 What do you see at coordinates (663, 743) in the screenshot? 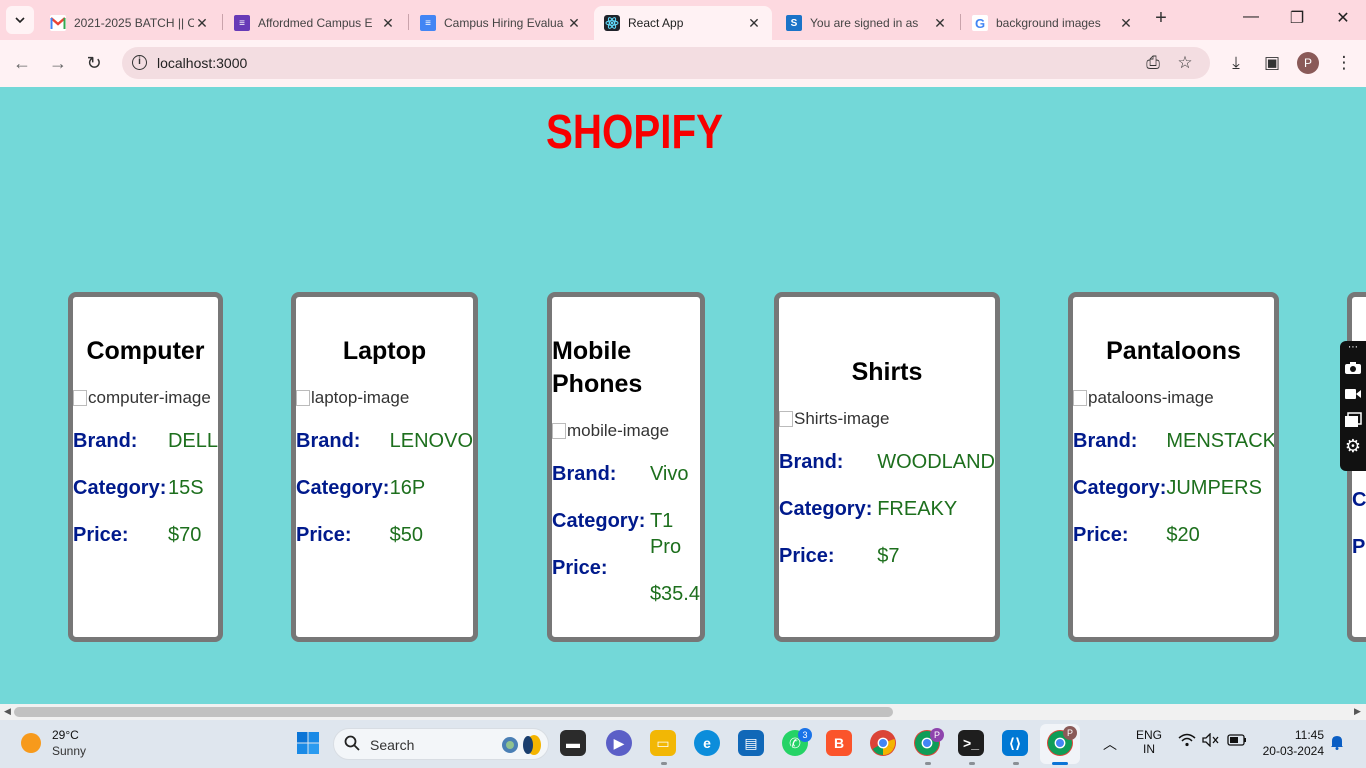
I see `file-explorer-icon: ▭` at bounding box center [663, 743].